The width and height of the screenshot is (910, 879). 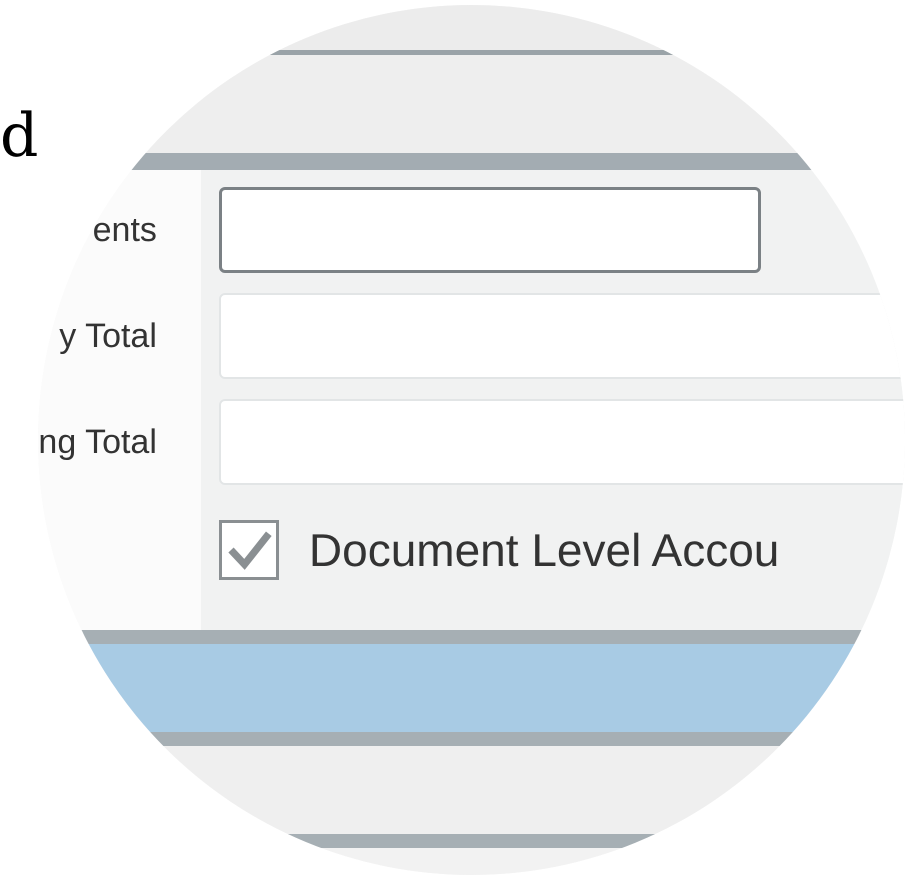 I want to click on field-label: ng Total, so click(x=98, y=442).